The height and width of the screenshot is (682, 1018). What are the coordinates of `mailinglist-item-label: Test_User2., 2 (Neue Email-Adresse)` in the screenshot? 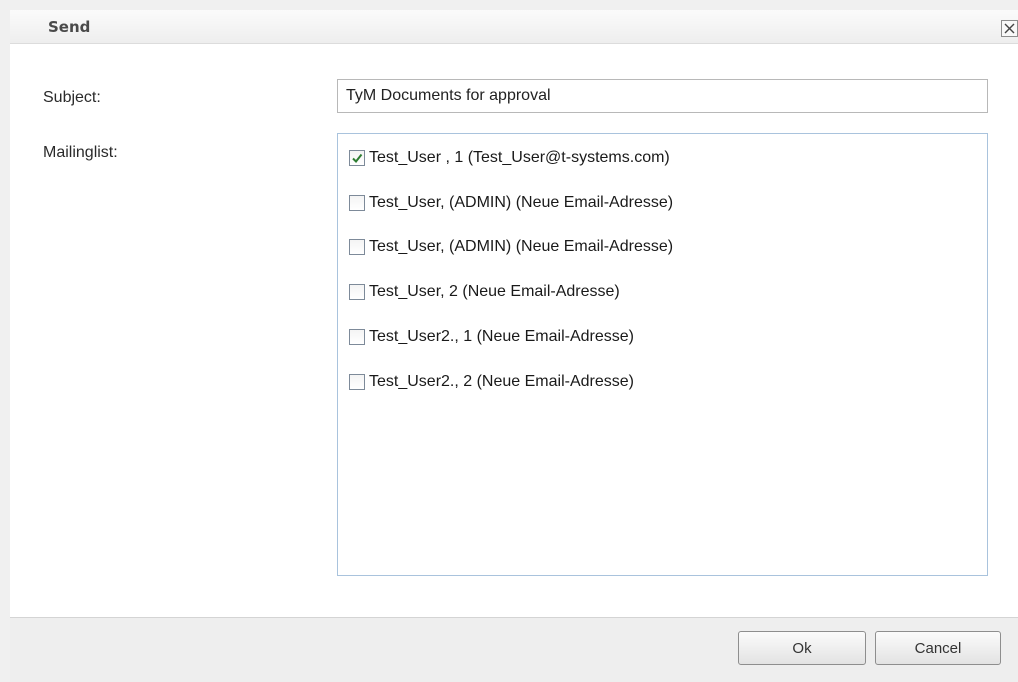 It's located at (501, 381).